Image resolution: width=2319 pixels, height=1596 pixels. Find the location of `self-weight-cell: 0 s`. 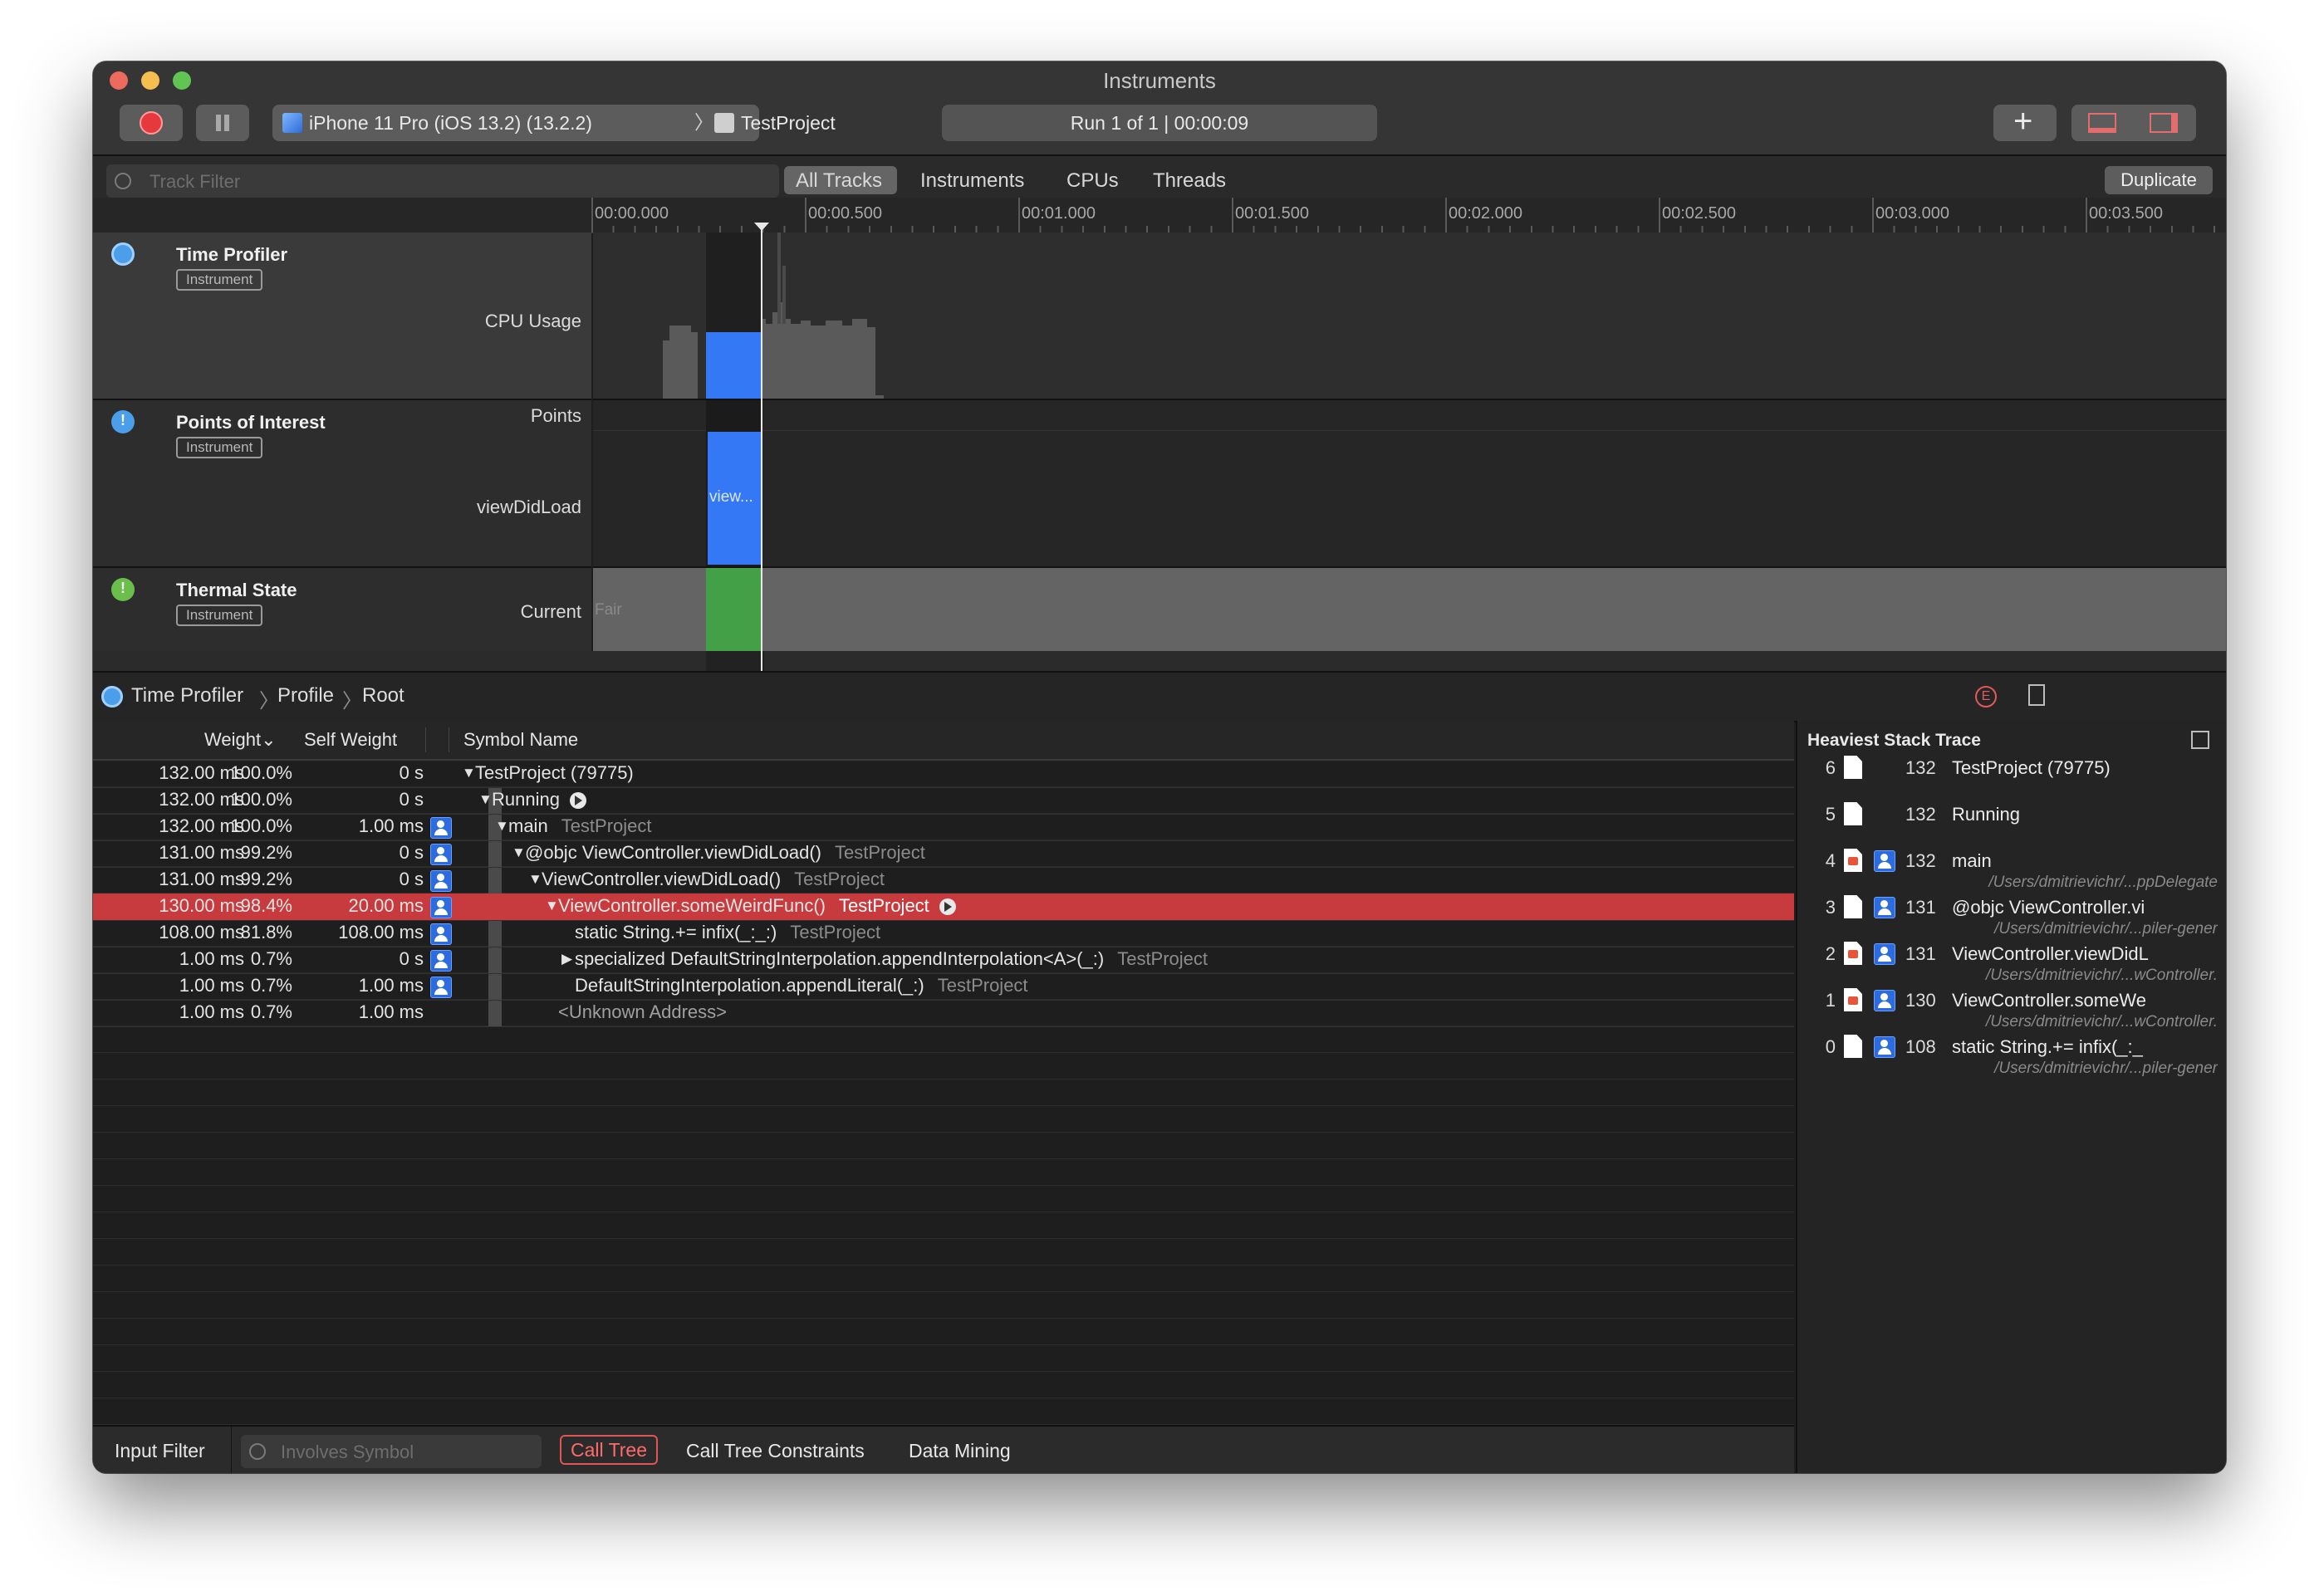

self-weight-cell: 0 s is located at coordinates (411, 852).